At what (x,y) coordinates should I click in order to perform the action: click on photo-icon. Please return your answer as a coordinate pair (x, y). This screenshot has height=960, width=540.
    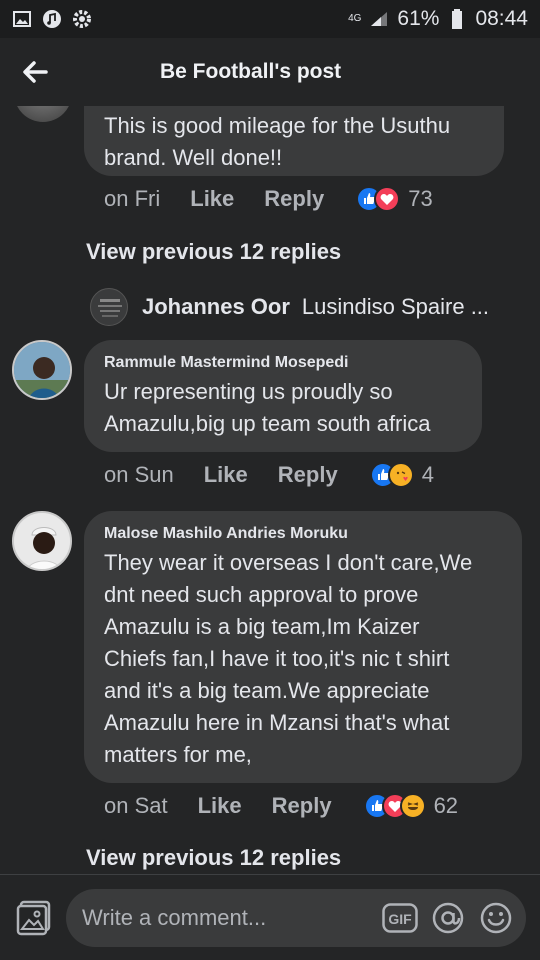
    Looking at the image, I should click on (33, 917).